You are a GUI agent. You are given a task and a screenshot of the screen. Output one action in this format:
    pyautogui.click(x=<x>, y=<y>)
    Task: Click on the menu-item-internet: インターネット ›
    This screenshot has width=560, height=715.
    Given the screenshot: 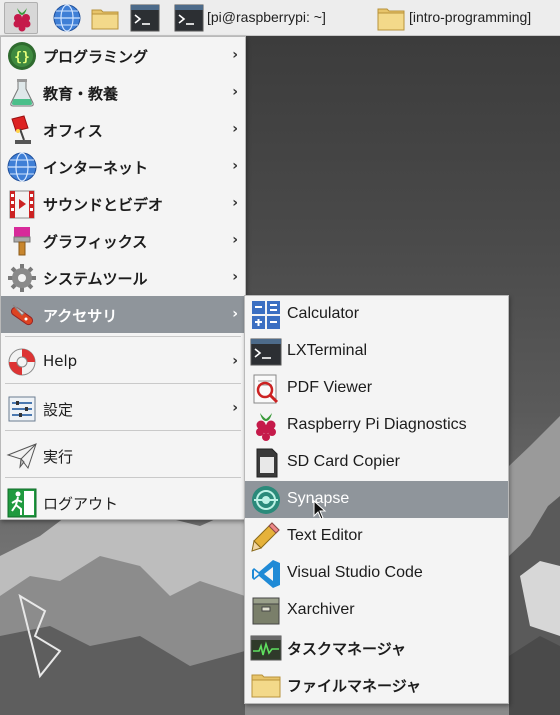 What is the action you would take?
    pyautogui.click(x=123, y=166)
    